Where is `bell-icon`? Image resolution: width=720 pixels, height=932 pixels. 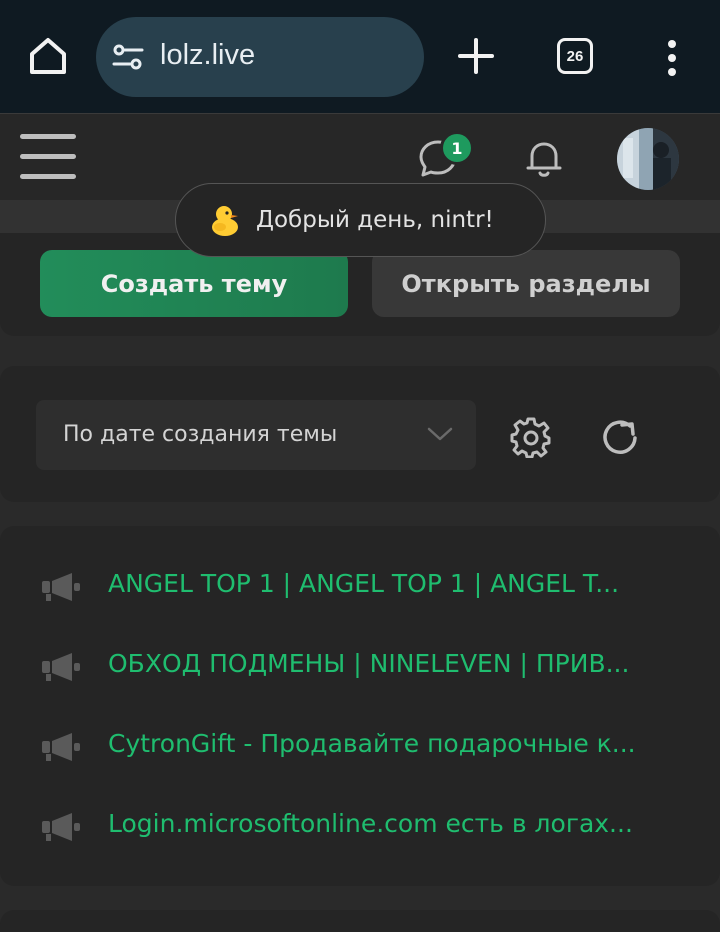 bell-icon is located at coordinates (544, 158).